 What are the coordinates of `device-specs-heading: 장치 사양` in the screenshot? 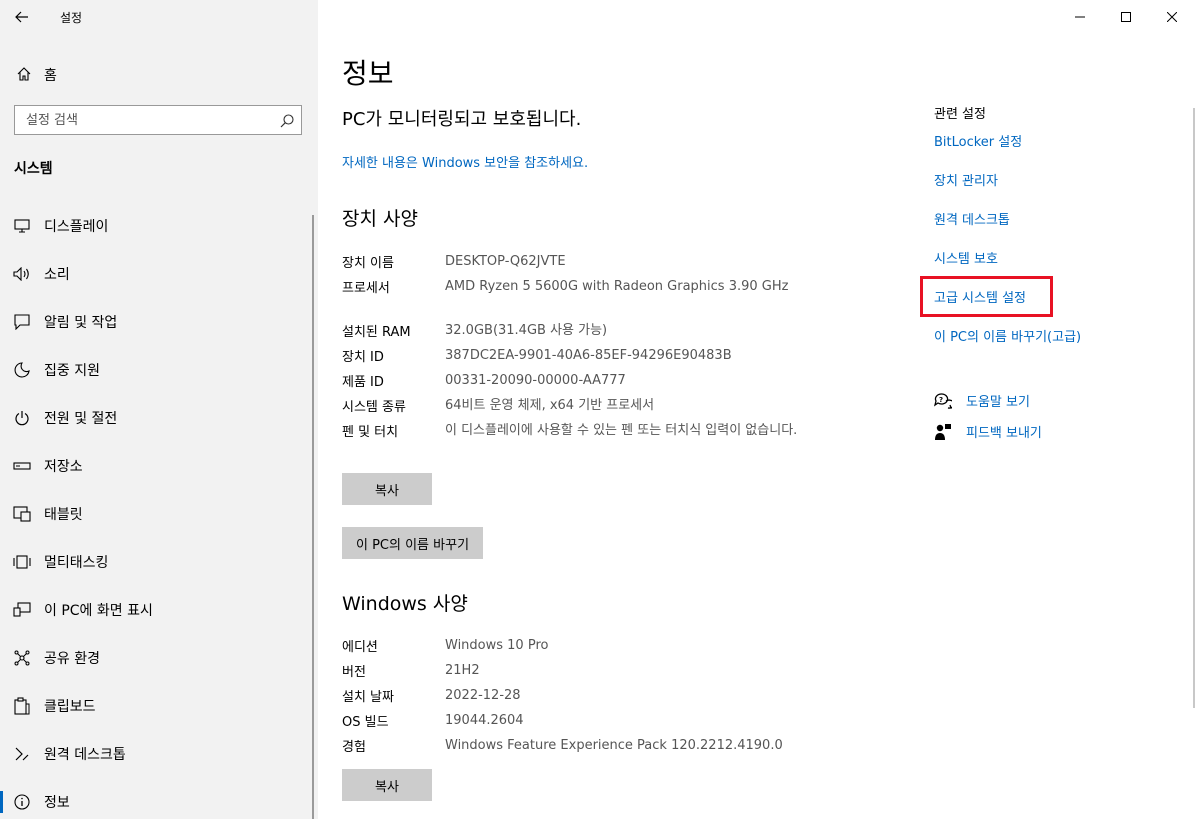 It's located at (380, 219).